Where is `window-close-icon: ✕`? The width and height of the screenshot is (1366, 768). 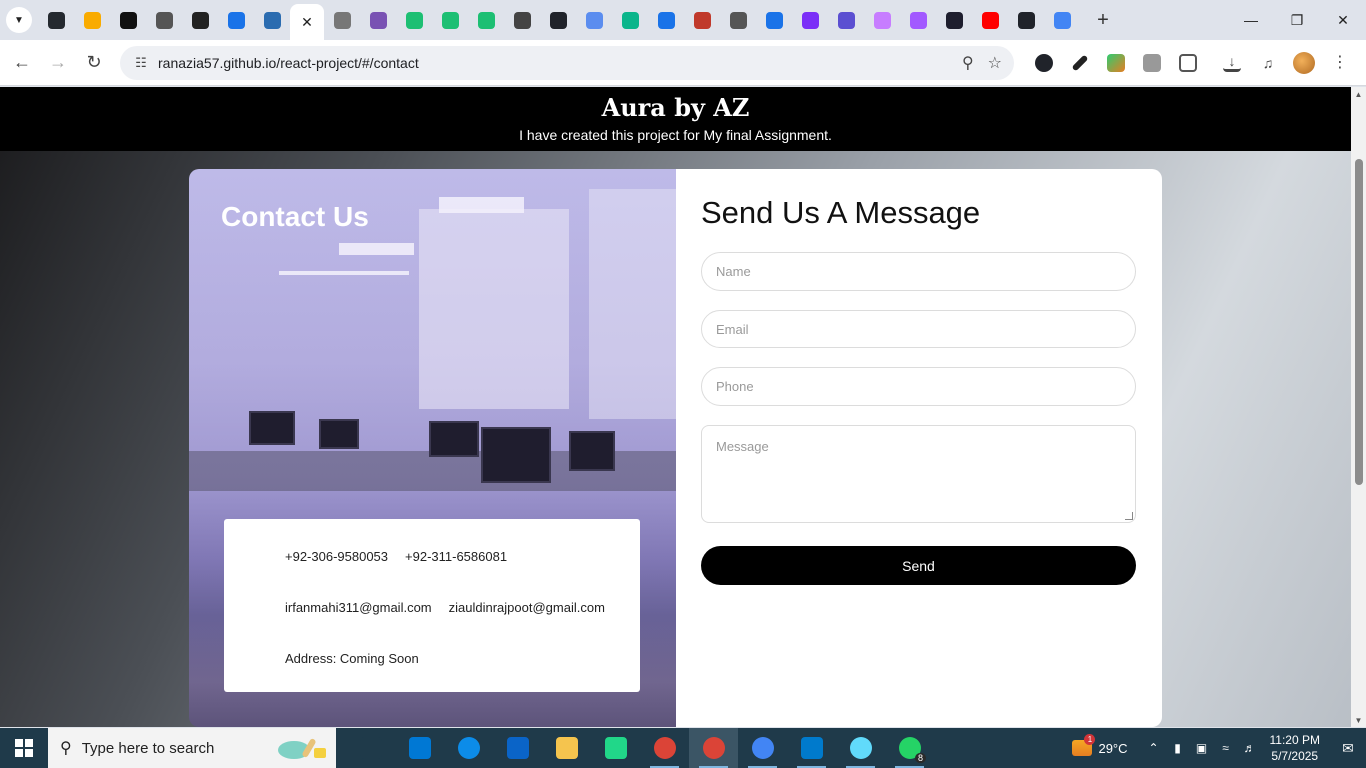 window-close-icon: ✕ is located at coordinates (1343, 20).